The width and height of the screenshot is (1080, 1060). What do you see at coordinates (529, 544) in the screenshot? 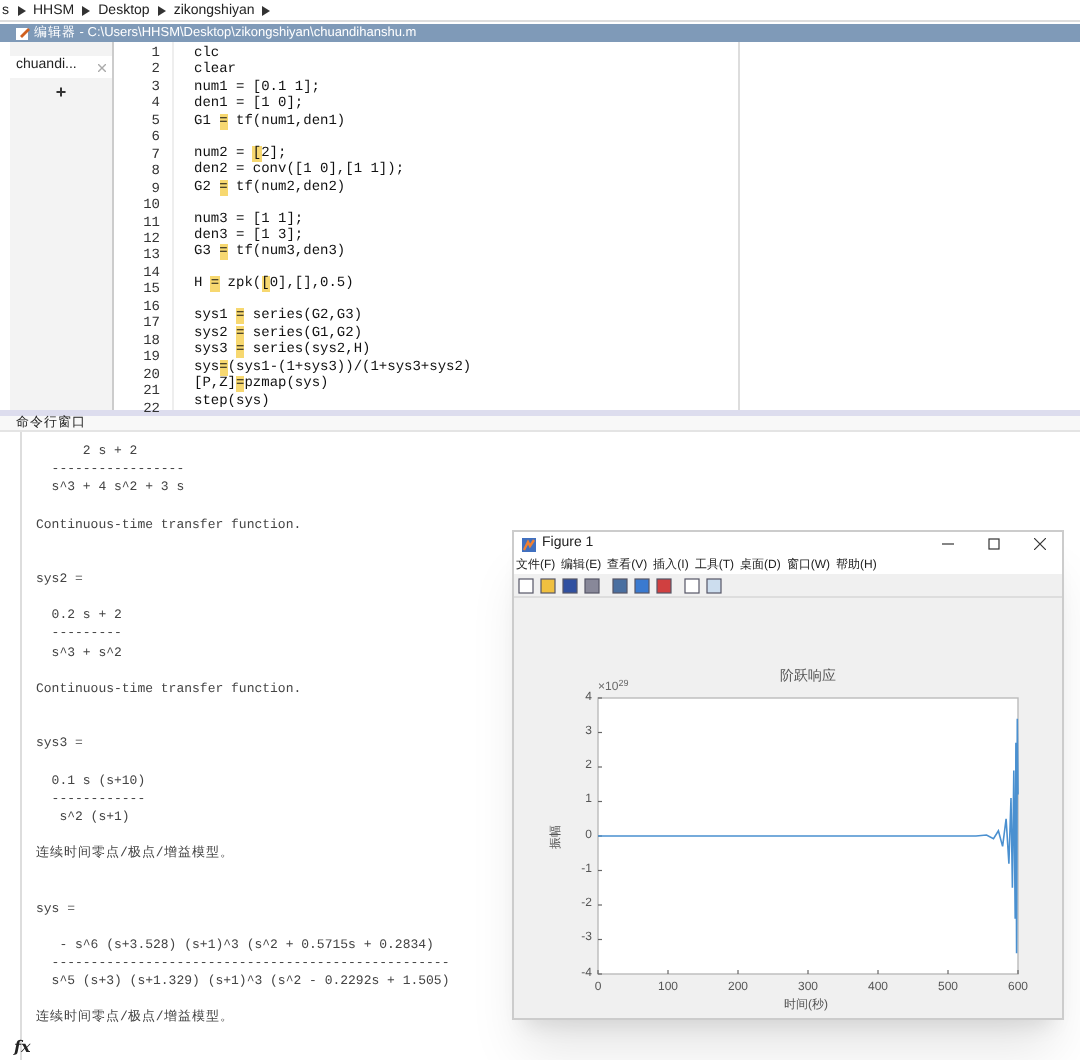
I see `figure-logo-icon` at bounding box center [529, 544].